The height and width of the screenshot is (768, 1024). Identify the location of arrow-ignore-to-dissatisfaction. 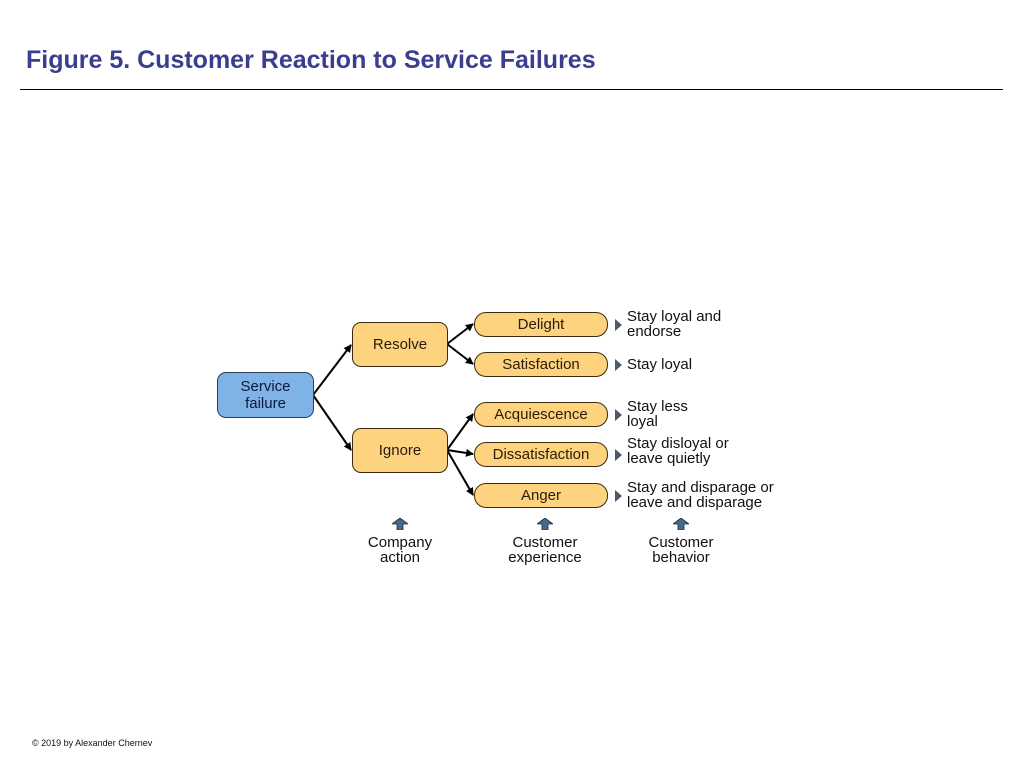
(460, 452).